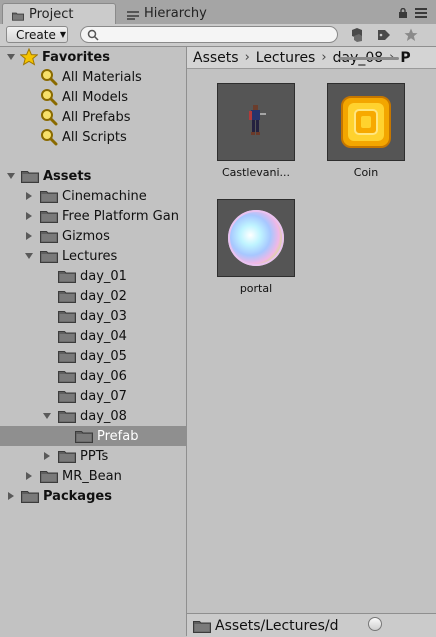  Describe the element at coordinates (103, 316) in the screenshot. I see `tree-label: day_03` at that location.